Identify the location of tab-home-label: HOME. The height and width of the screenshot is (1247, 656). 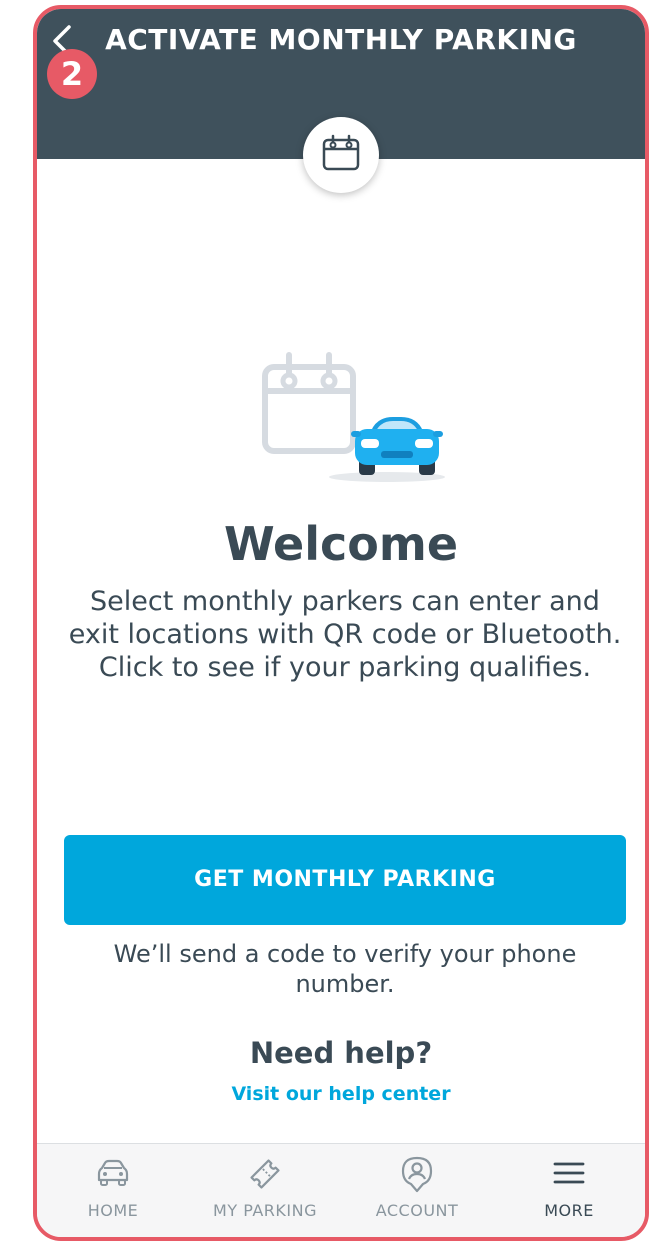
(113, 1210).